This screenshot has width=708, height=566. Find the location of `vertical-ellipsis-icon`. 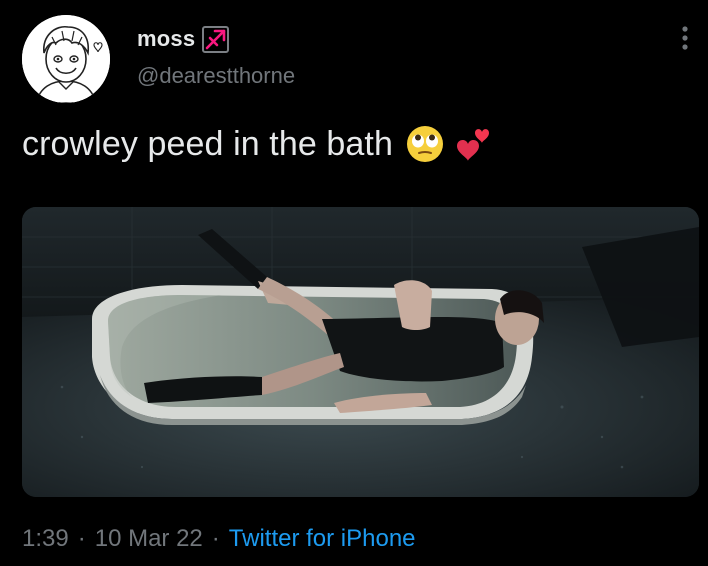

vertical-ellipsis-icon is located at coordinates (685, 38).